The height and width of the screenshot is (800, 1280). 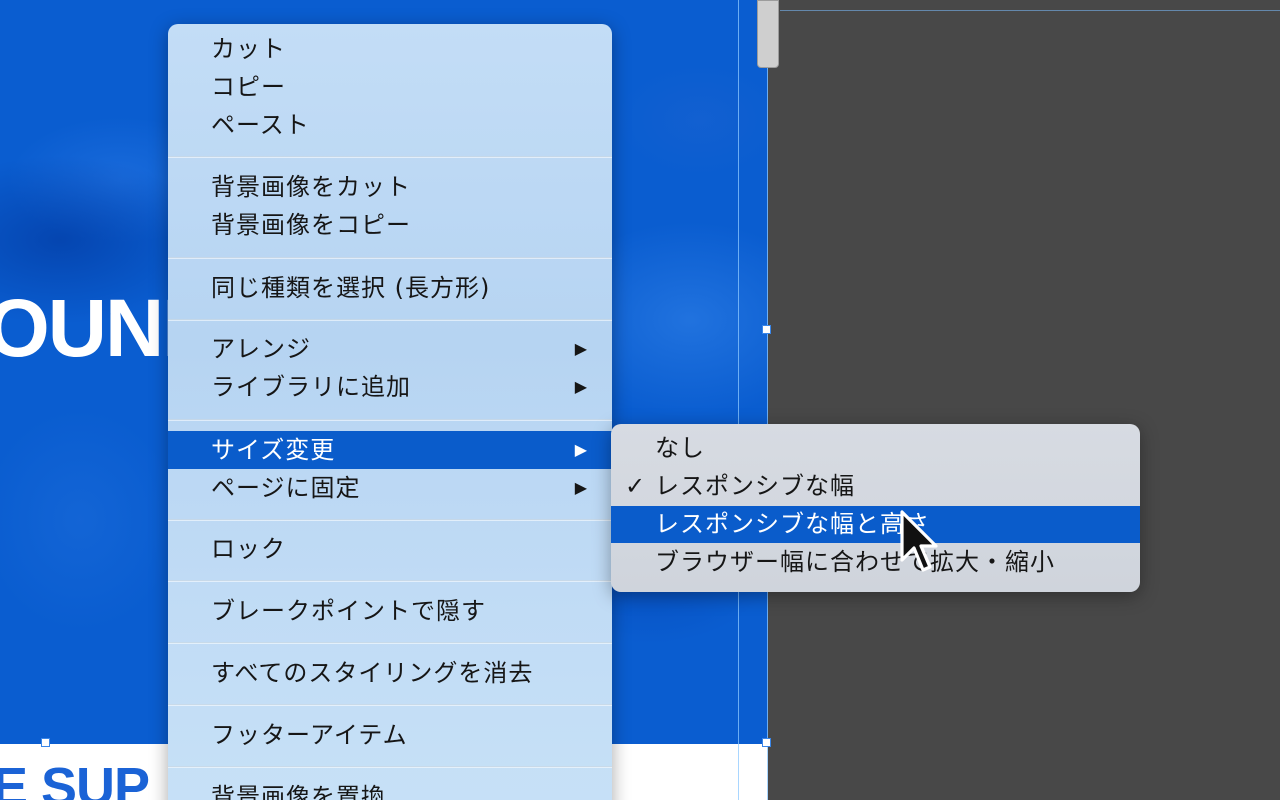 What do you see at coordinates (919, 541) in the screenshot?
I see `mouse-pointer-icon` at bounding box center [919, 541].